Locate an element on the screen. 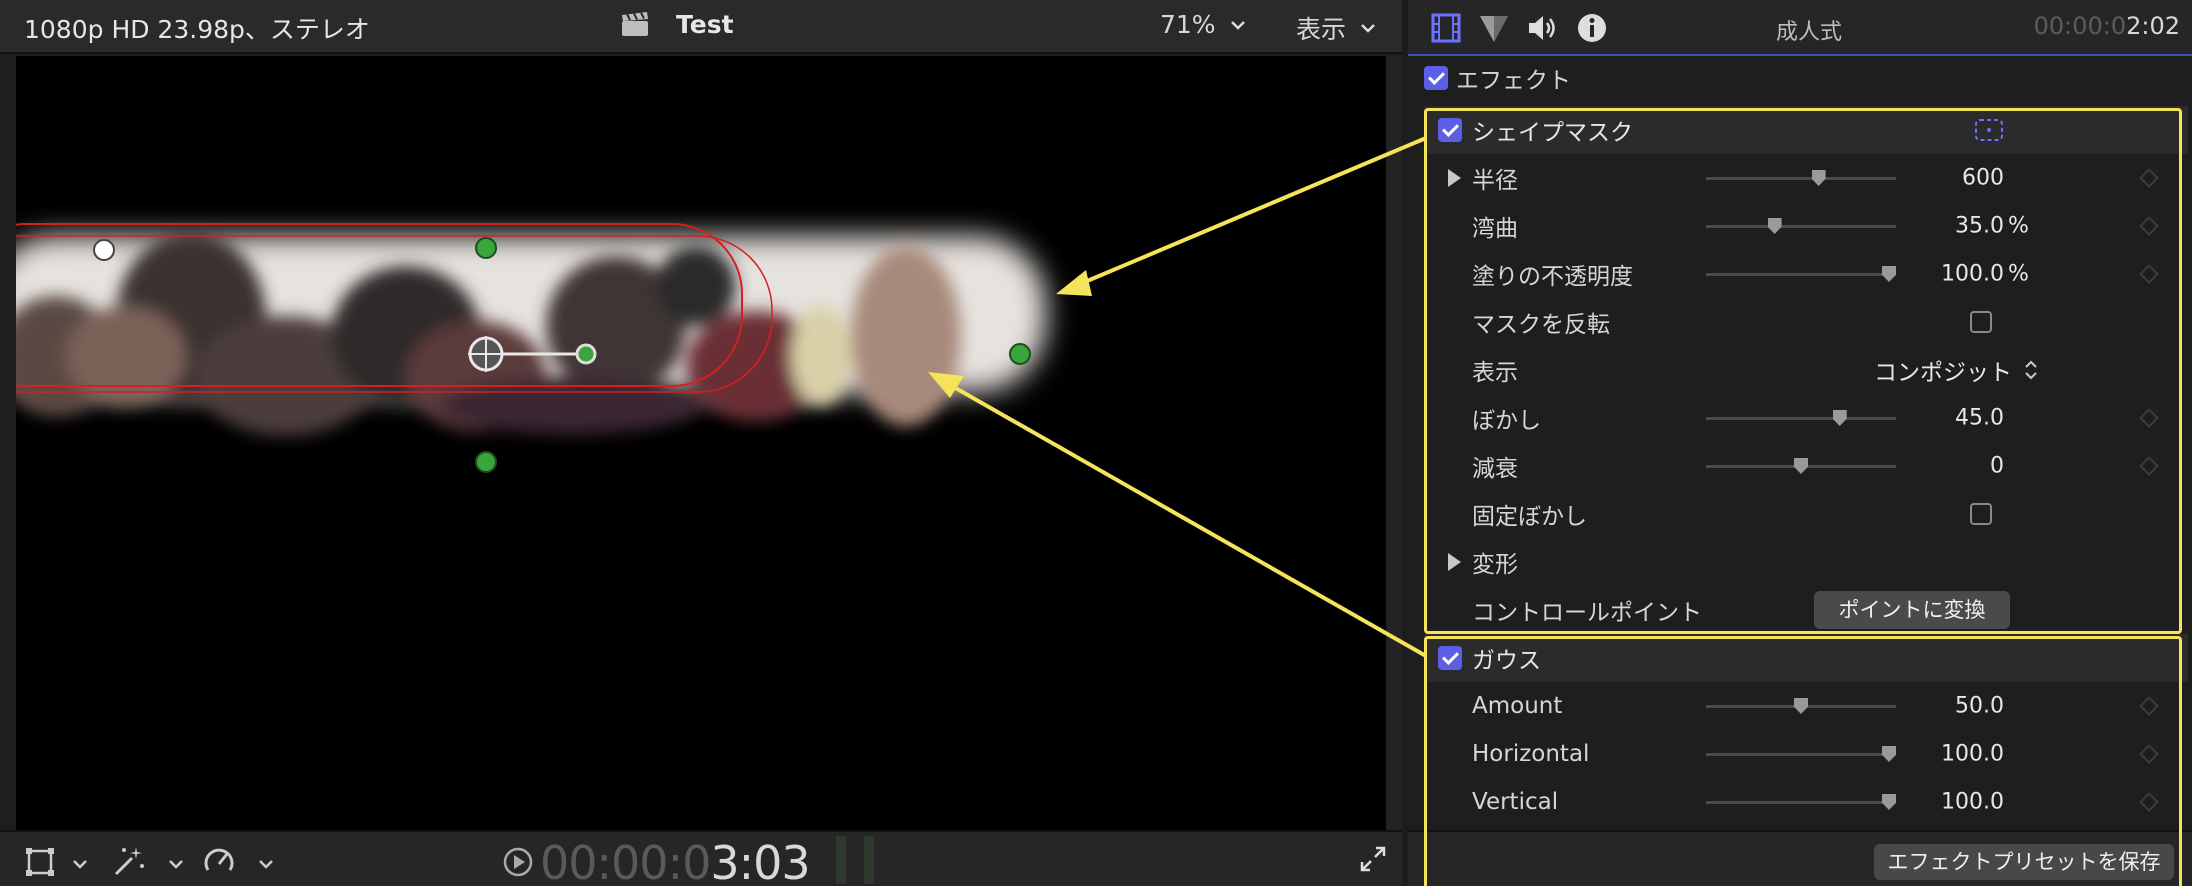  clip-name: 成人式 is located at coordinates (1809, 32).